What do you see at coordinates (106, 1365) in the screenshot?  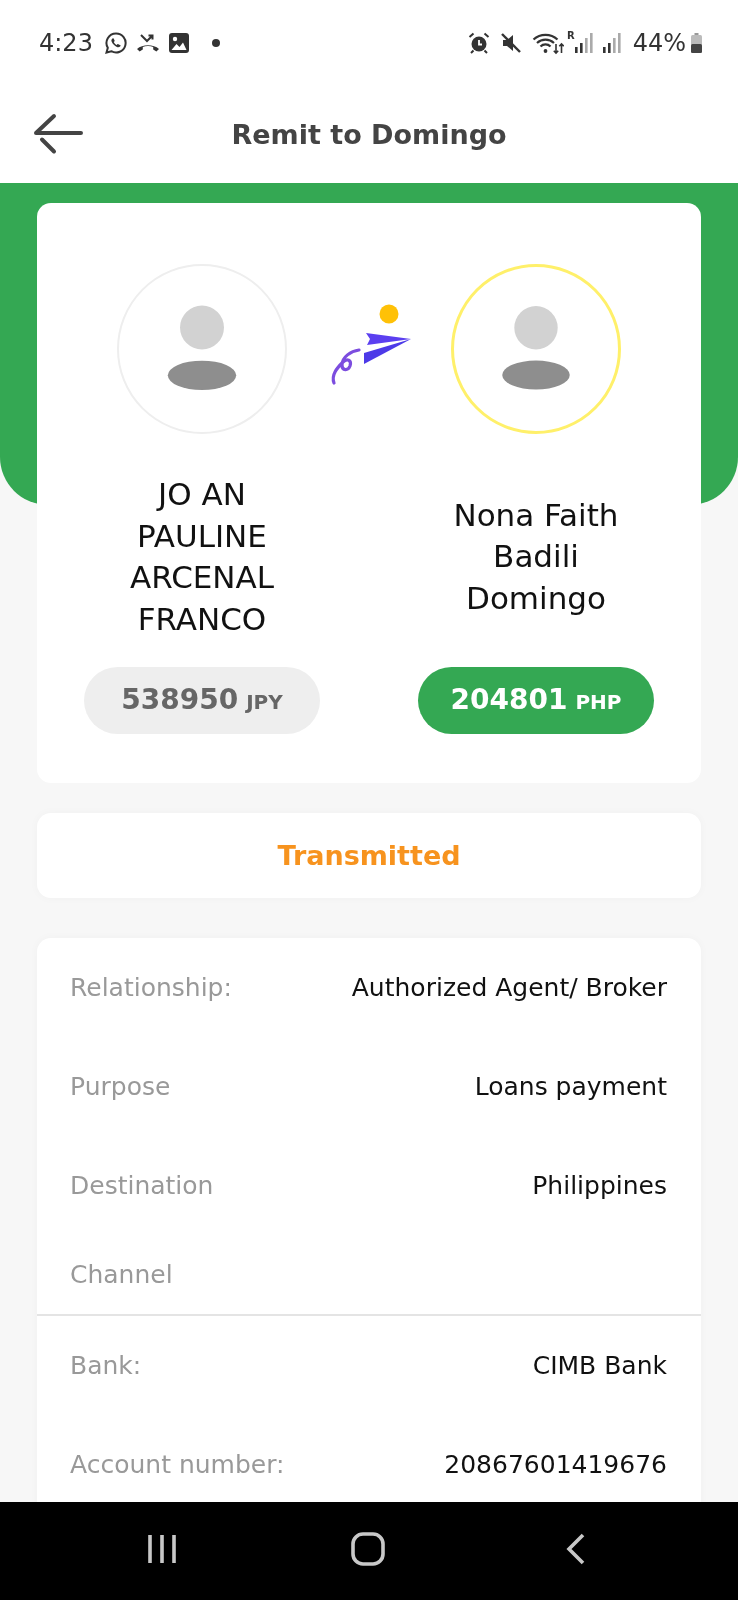 I see `field-label: Bank:` at bounding box center [106, 1365].